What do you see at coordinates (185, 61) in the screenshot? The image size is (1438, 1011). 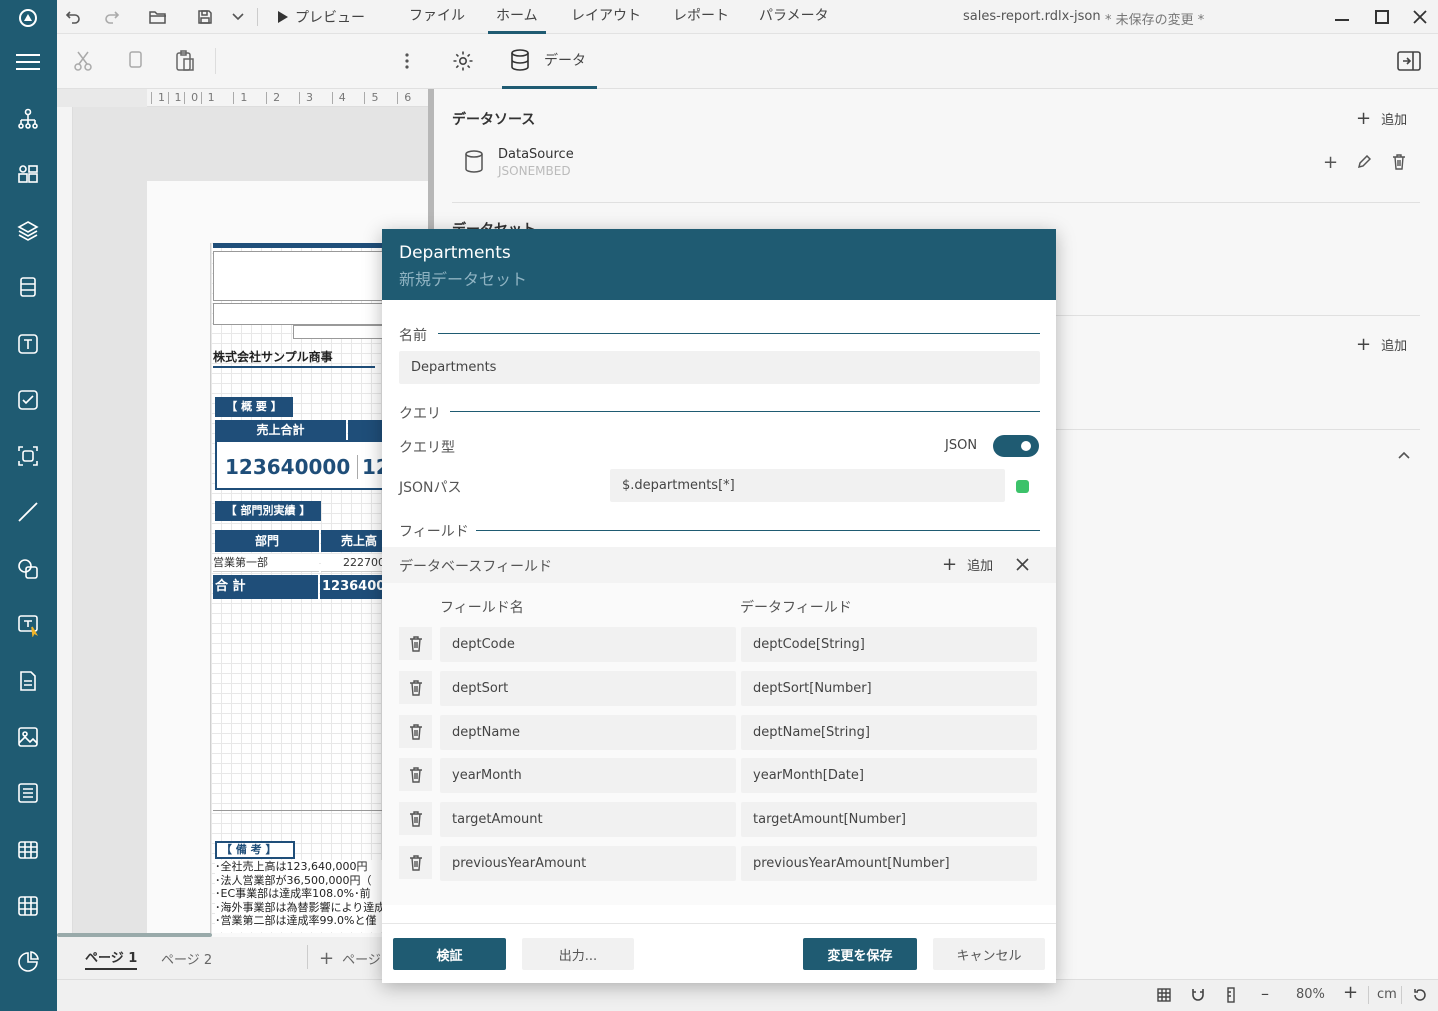 I see `paste-icon` at bounding box center [185, 61].